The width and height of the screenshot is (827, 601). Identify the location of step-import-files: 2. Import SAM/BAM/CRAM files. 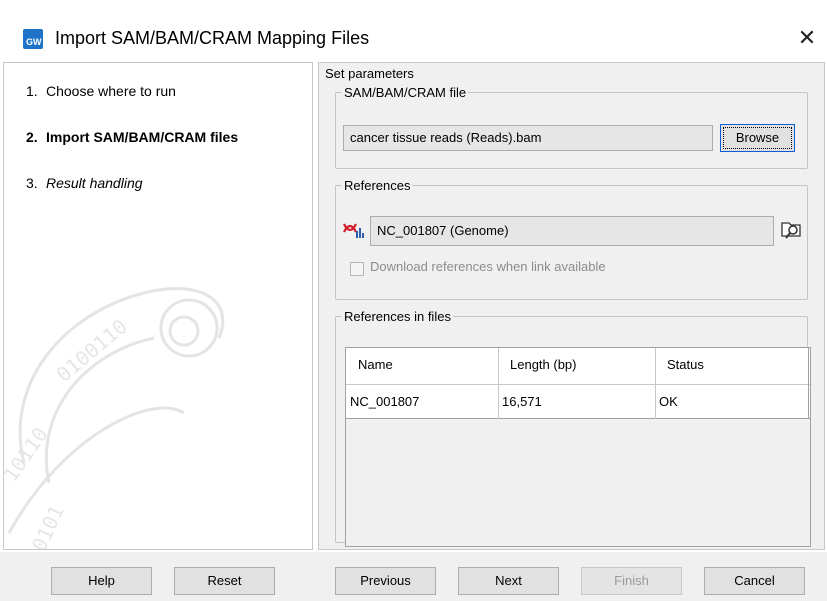
(132, 137).